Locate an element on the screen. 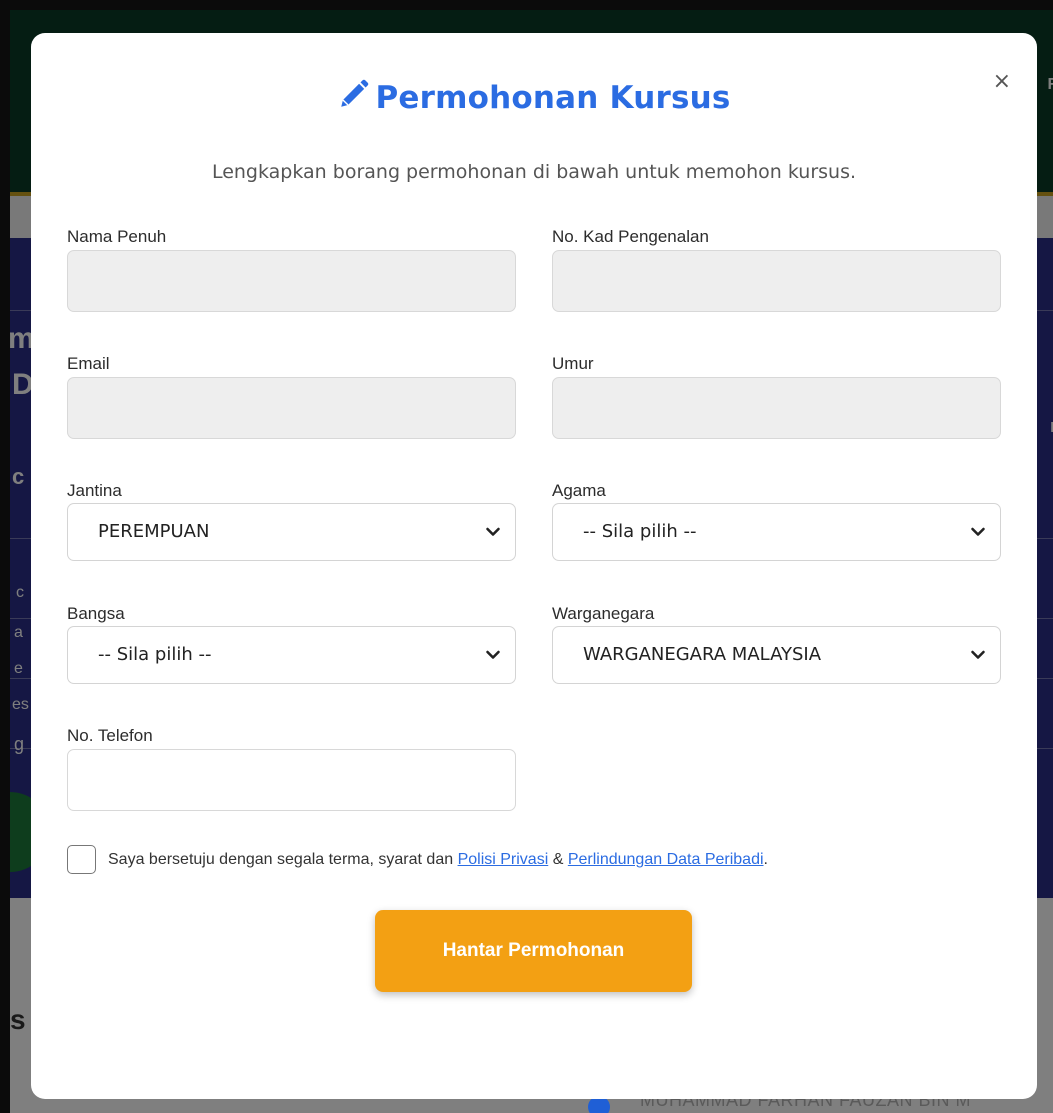  terms-checkbox is located at coordinates (81, 859).